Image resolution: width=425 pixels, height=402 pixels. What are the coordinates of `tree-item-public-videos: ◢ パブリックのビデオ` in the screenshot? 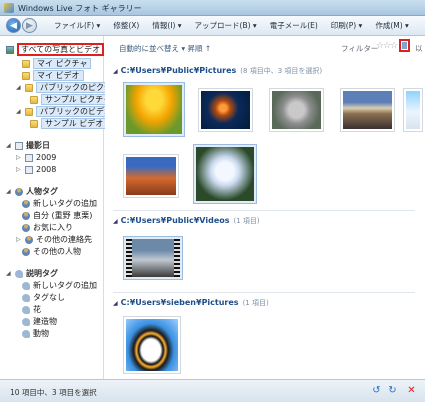 It's located at (66, 111).